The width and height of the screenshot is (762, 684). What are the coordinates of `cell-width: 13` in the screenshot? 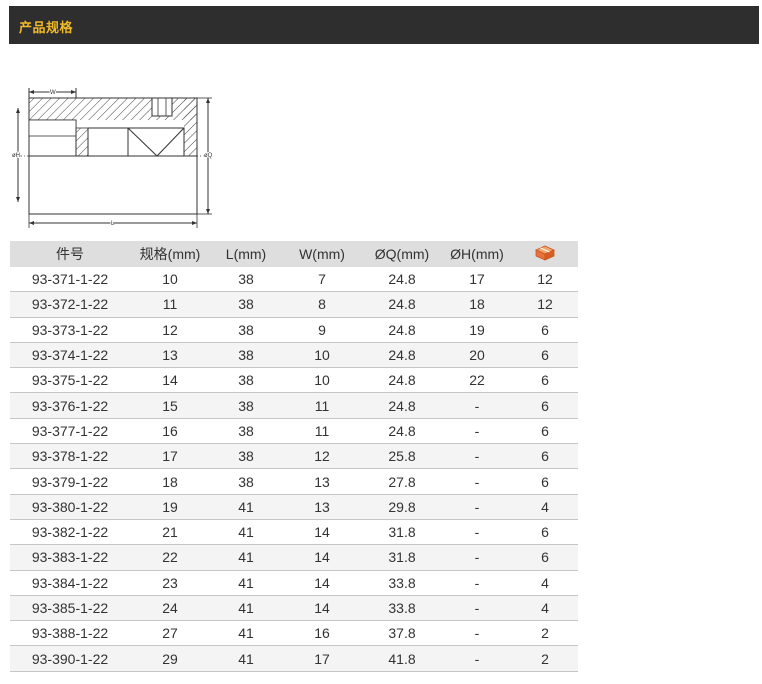 It's located at (322, 507).